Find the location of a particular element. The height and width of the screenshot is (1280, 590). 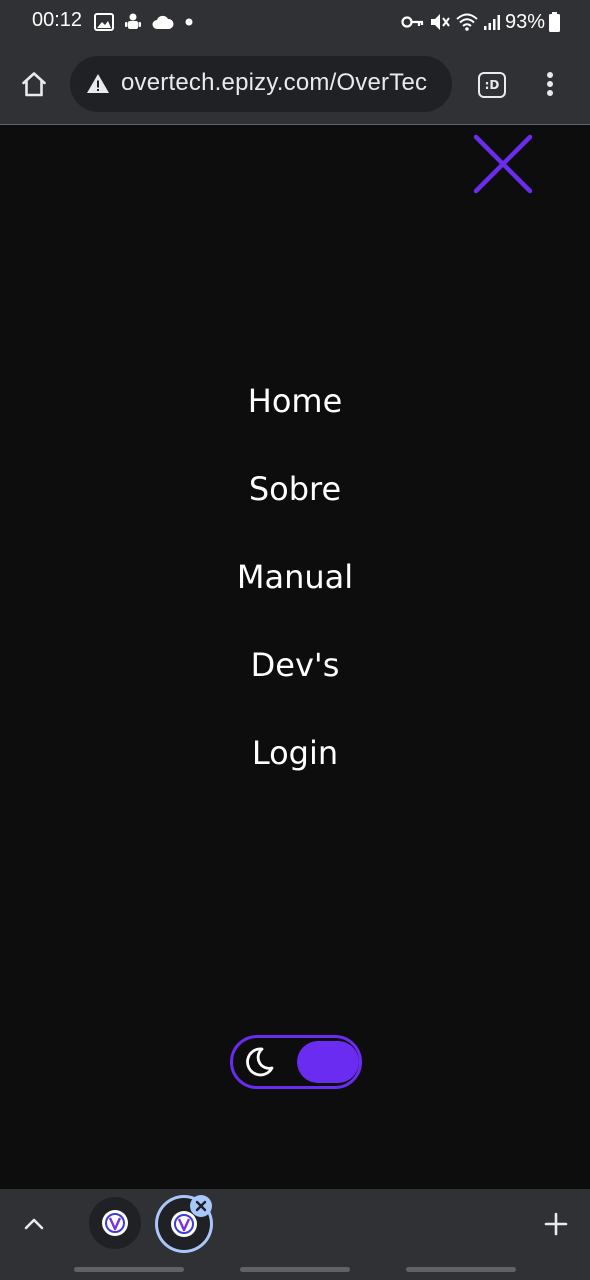

chevron-up-icon is located at coordinates (34, 1224).